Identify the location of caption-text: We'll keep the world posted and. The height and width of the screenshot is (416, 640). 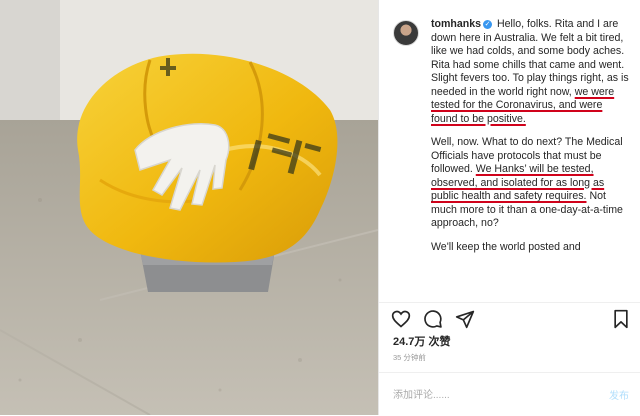
(506, 246).